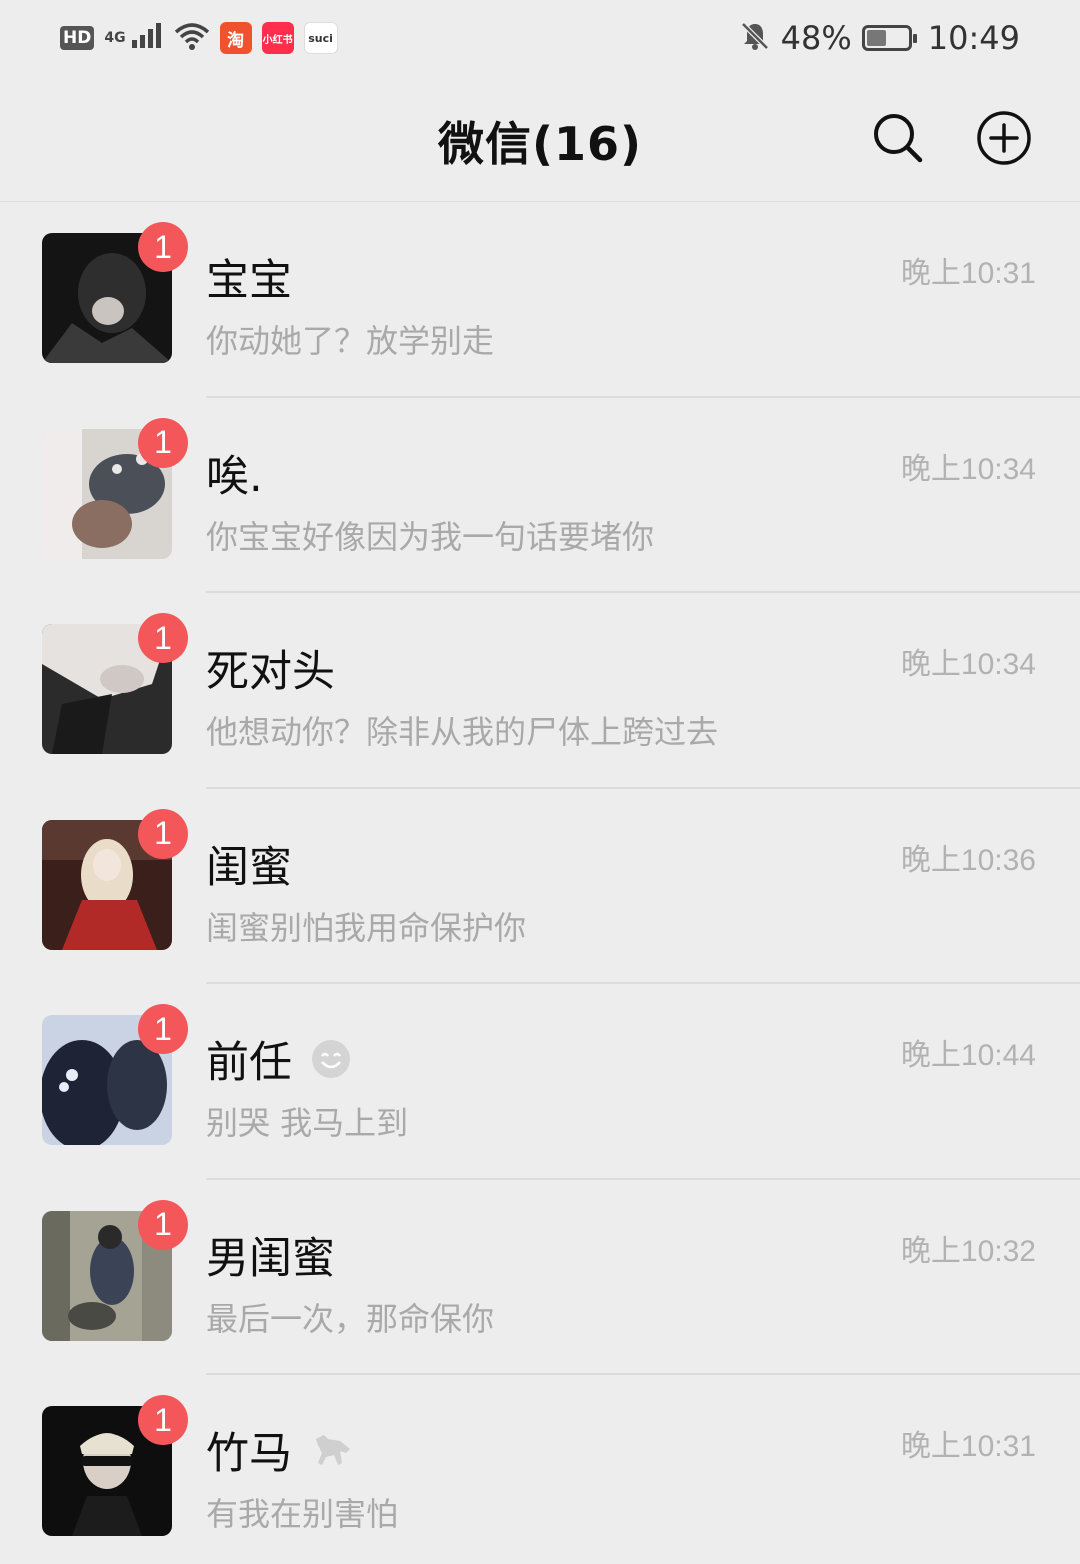 The height and width of the screenshot is (1564, 1080). I want to click on xiaohongshu-app-icon: 小红书, so click(277, 38).